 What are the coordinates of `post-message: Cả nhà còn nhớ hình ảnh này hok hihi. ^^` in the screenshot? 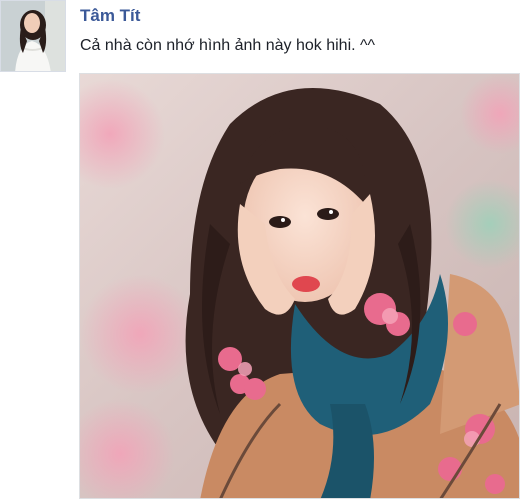 It's located at (228, 45).